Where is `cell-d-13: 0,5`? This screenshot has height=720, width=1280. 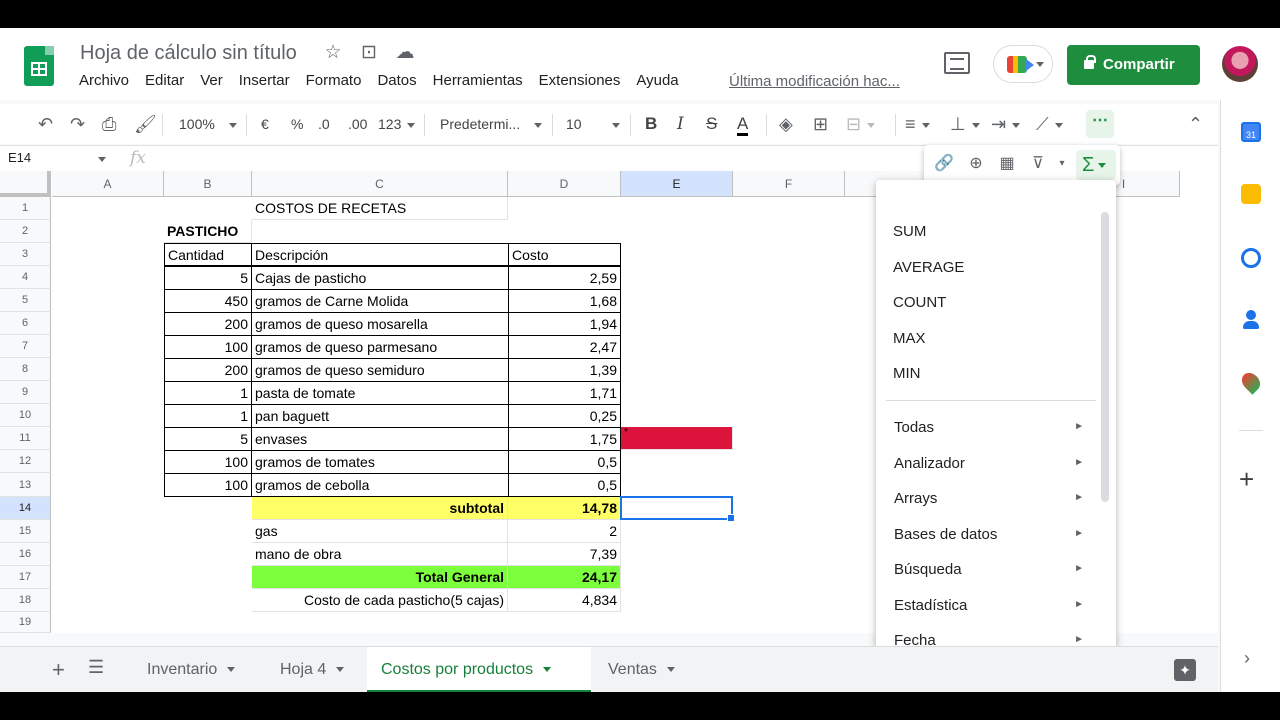 cell-d-13: 0,5 is located at coordinates (564, 485).